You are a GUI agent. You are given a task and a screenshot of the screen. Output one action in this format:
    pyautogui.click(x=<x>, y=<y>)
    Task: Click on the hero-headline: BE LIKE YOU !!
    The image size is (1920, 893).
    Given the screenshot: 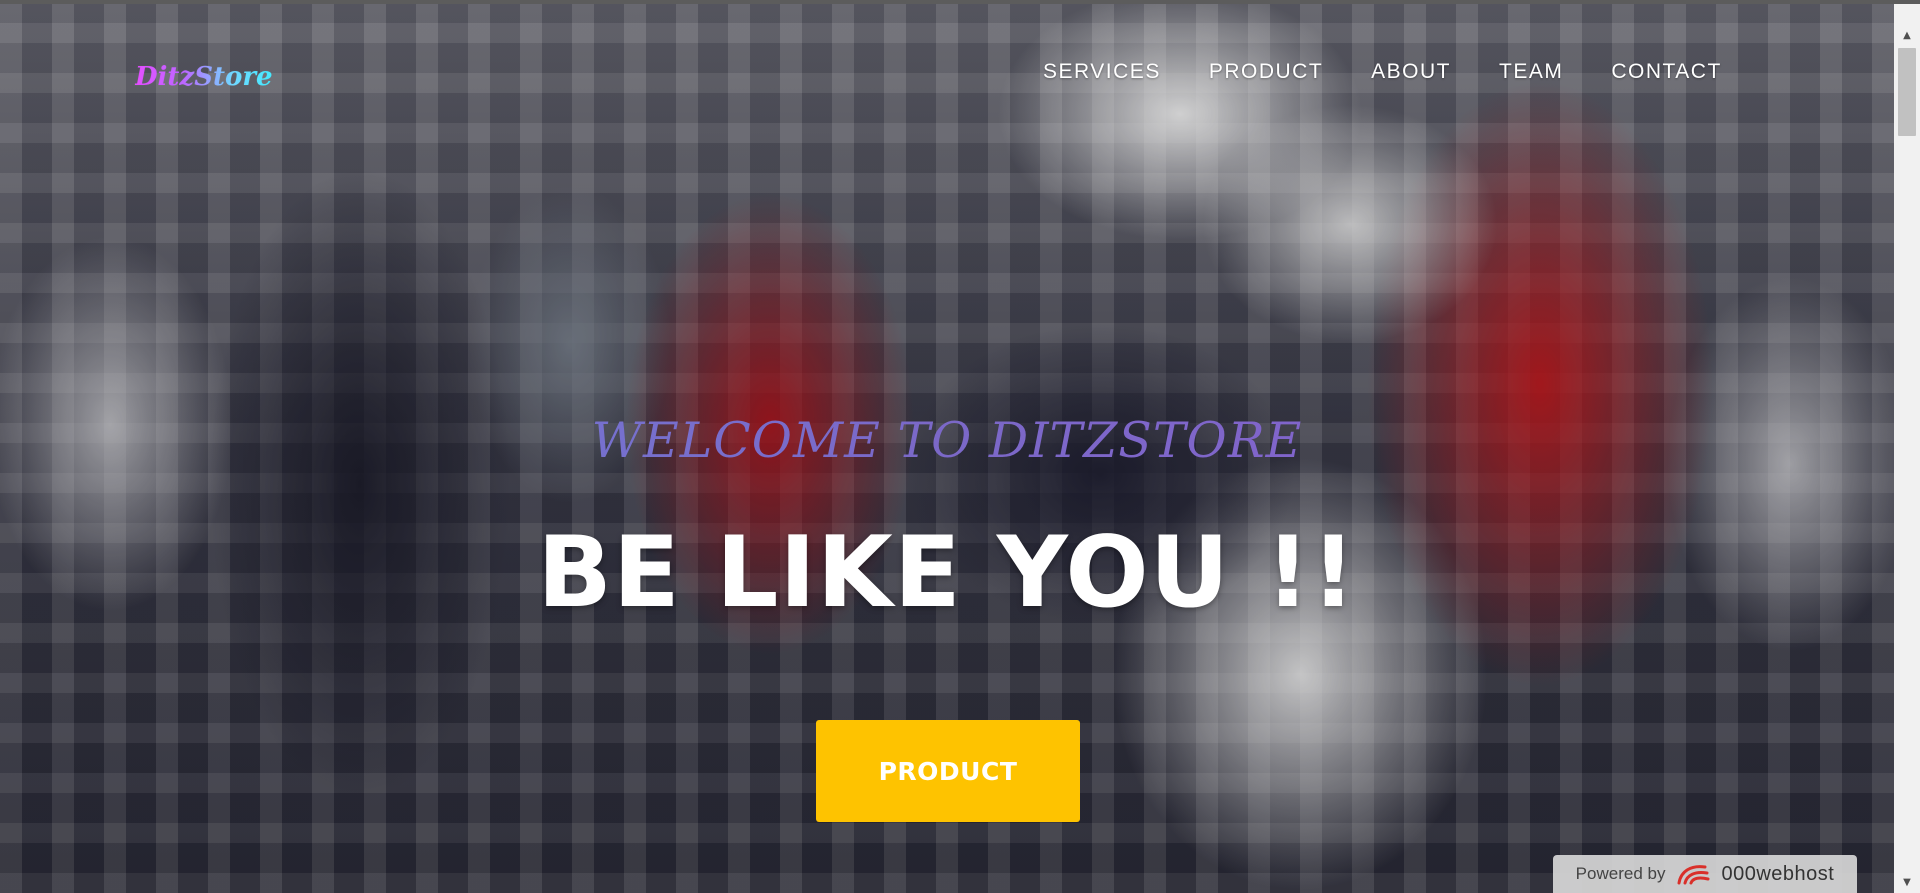 What is the action you would take?
    pyautogui.click(x=947, y=573)
    